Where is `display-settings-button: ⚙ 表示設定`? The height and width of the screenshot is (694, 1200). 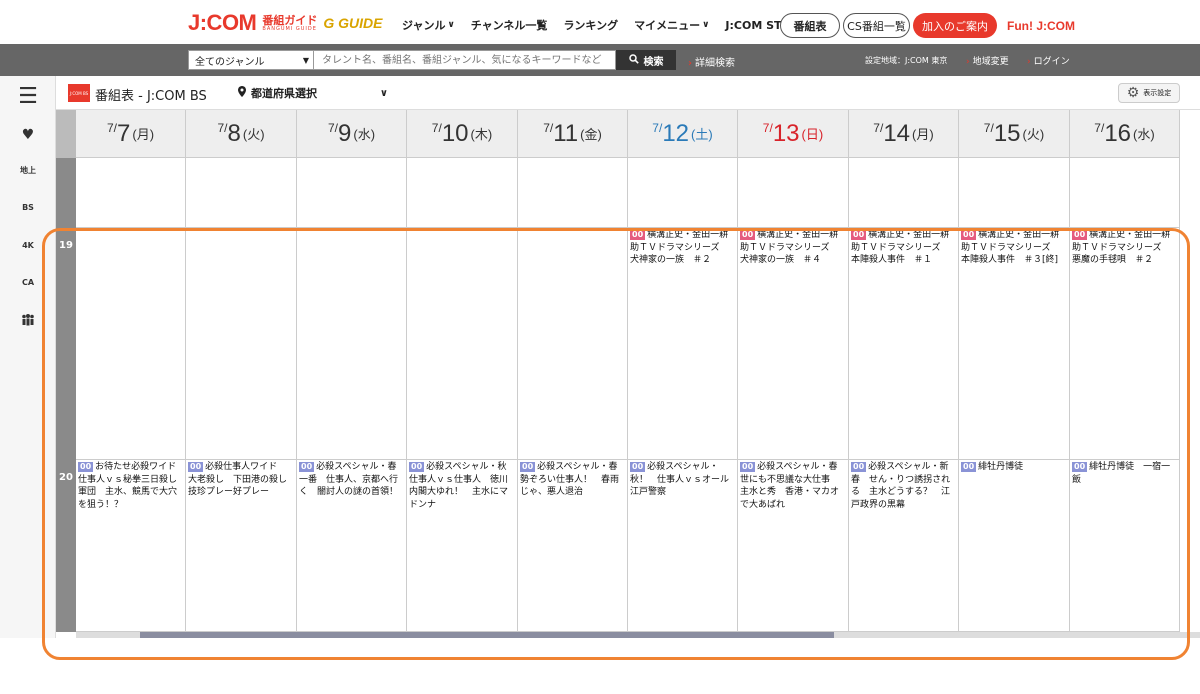
display-settings-button: ⚙ 表示設定 is located at coordinates (1149, 93).